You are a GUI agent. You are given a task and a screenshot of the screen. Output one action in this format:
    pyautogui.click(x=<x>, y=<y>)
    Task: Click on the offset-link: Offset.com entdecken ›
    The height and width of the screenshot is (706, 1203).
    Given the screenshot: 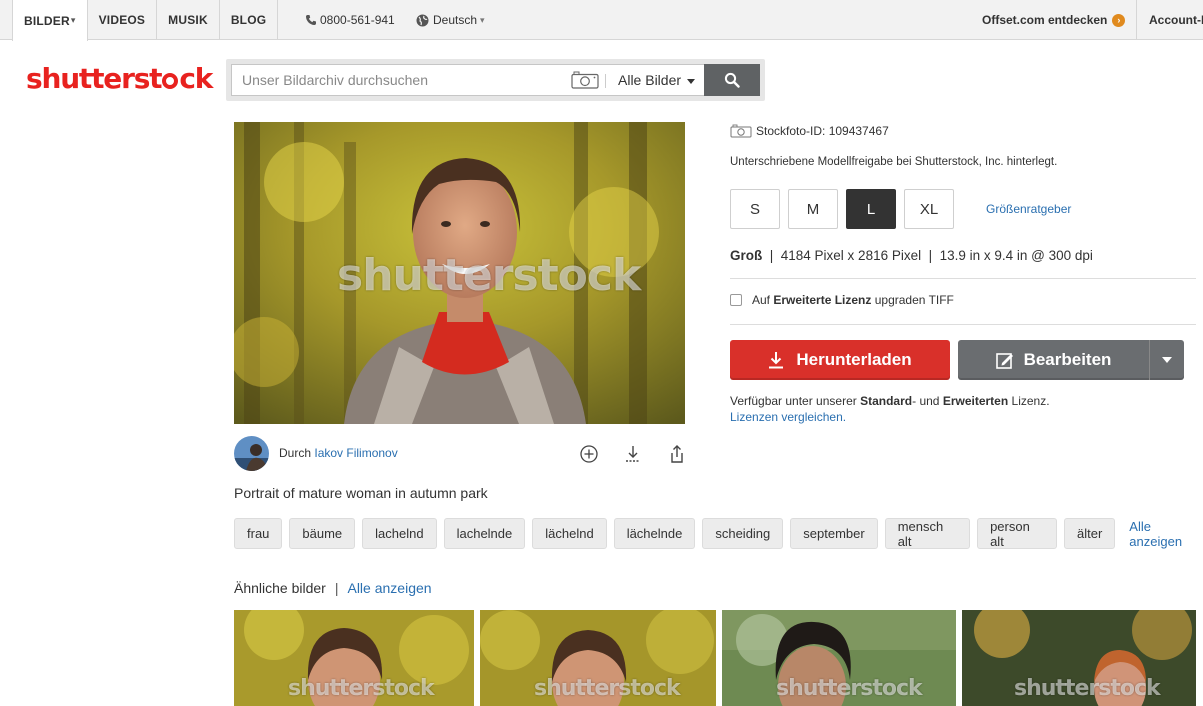 What is the action you would take?
    pyautogui.click(x=1054, y=20)
    